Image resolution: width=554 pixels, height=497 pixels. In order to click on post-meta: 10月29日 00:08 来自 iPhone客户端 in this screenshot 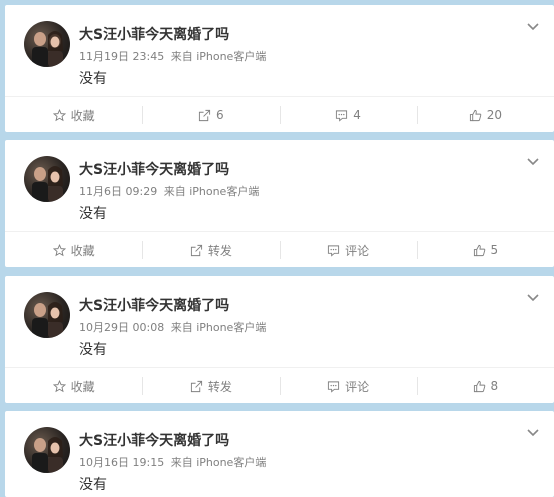, I will do `click(172, 327)`.